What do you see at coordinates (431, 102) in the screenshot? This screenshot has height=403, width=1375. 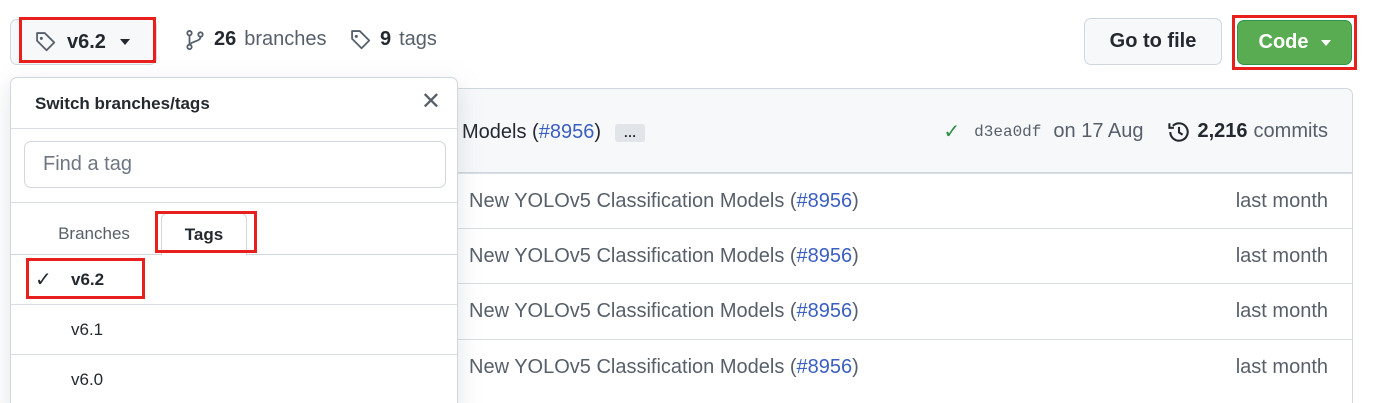 I see `close-icon: ✕` at bounding box center [431, 102].